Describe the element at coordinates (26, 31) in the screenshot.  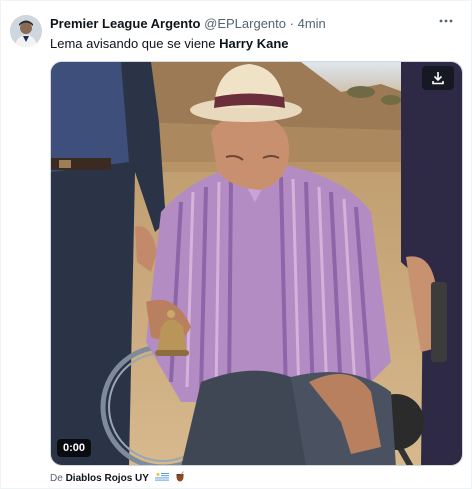
I see `avatar` at that location.